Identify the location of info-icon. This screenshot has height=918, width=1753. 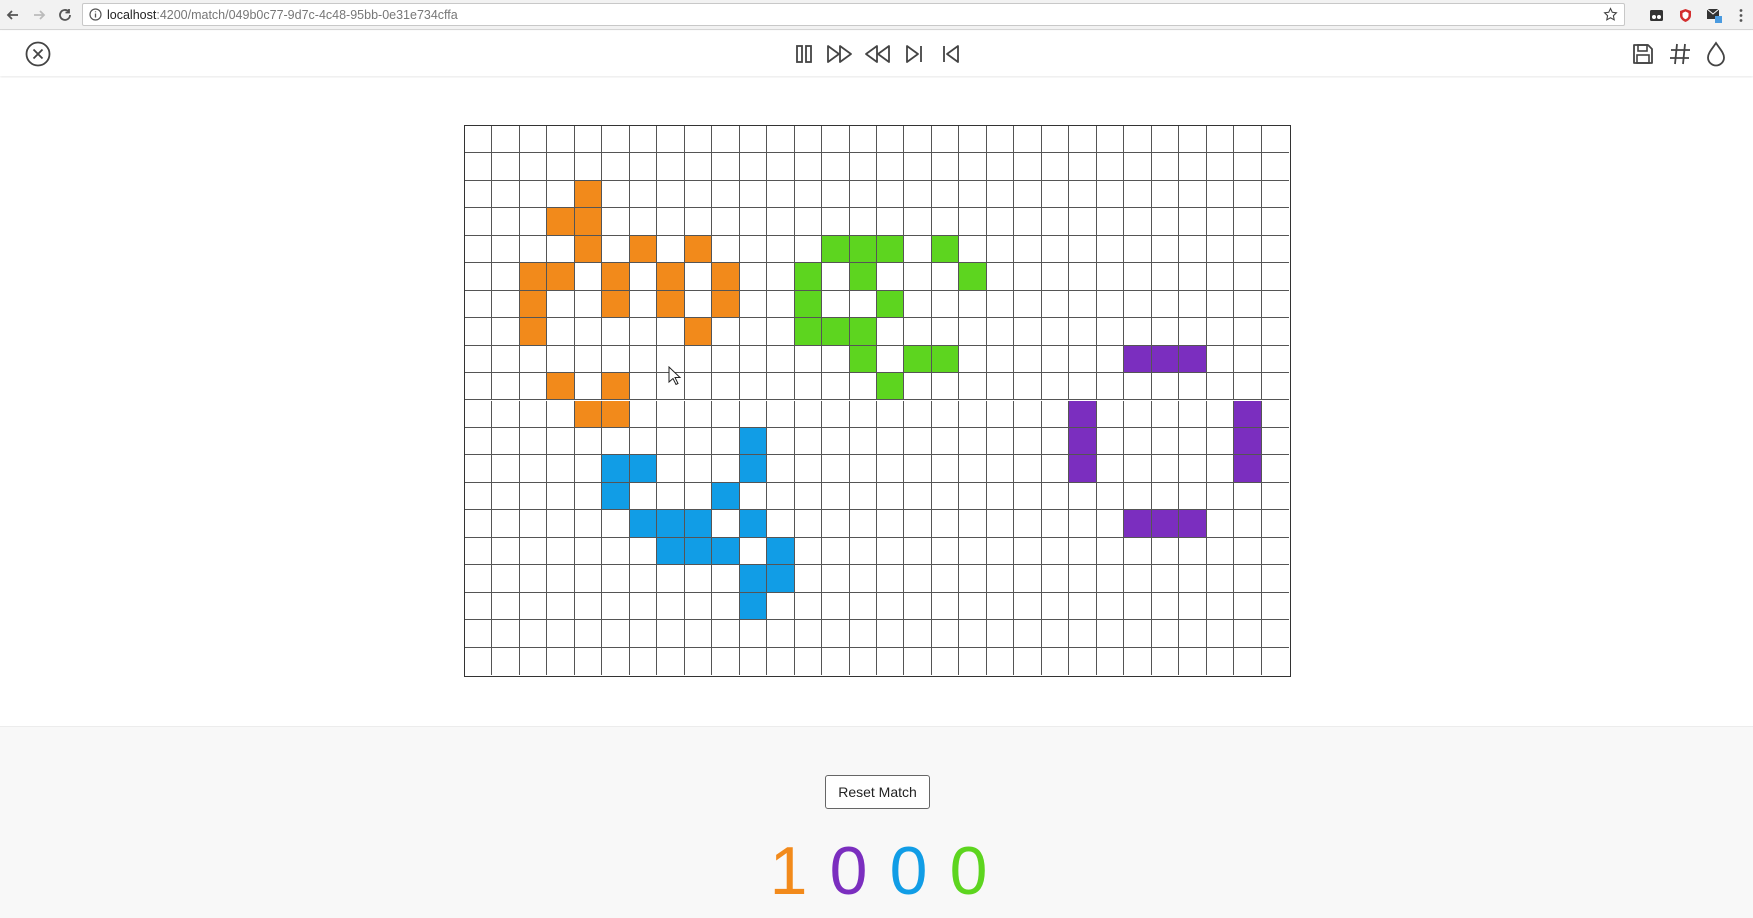
(95, 17).